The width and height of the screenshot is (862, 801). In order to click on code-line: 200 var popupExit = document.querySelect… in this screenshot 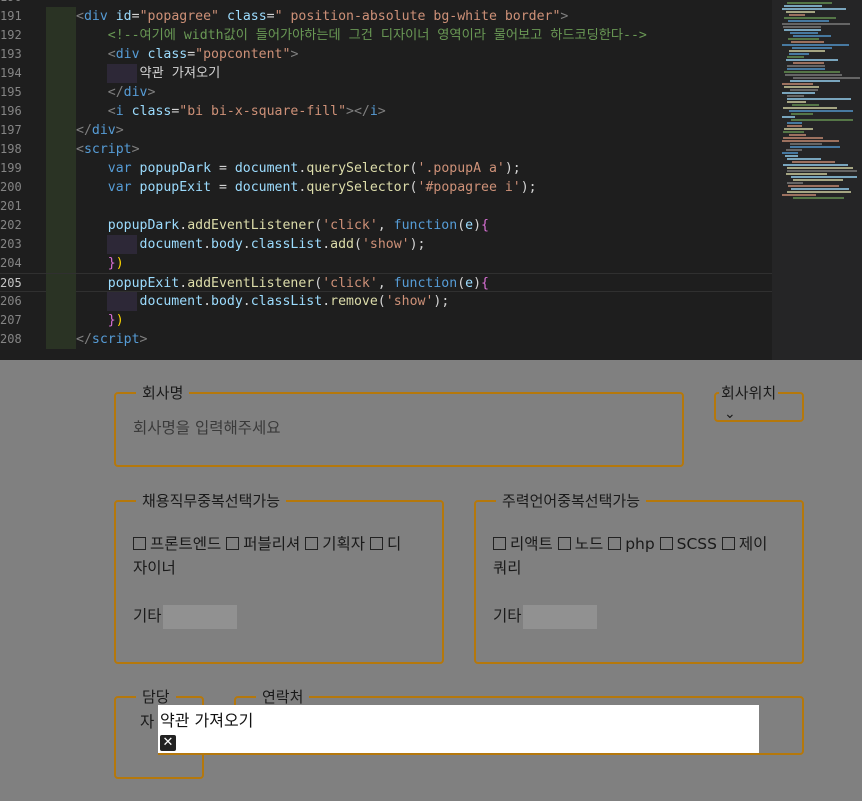, I will do `click(386, 187)`.